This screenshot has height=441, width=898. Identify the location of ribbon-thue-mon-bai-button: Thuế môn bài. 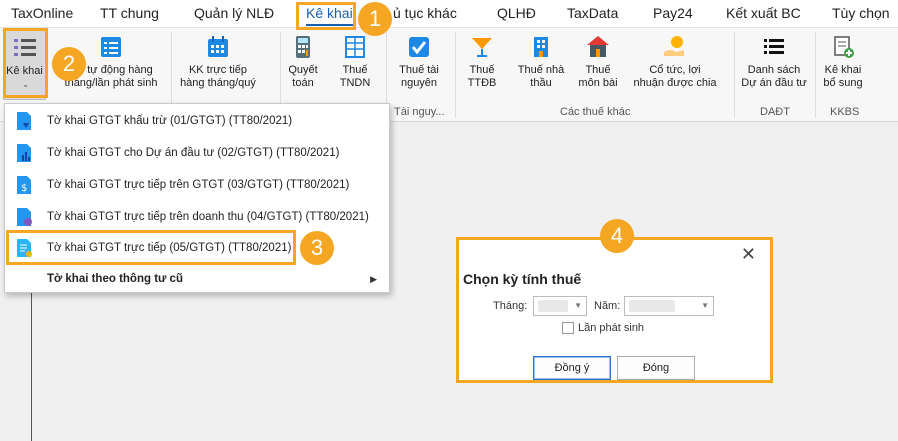
(598, 65).